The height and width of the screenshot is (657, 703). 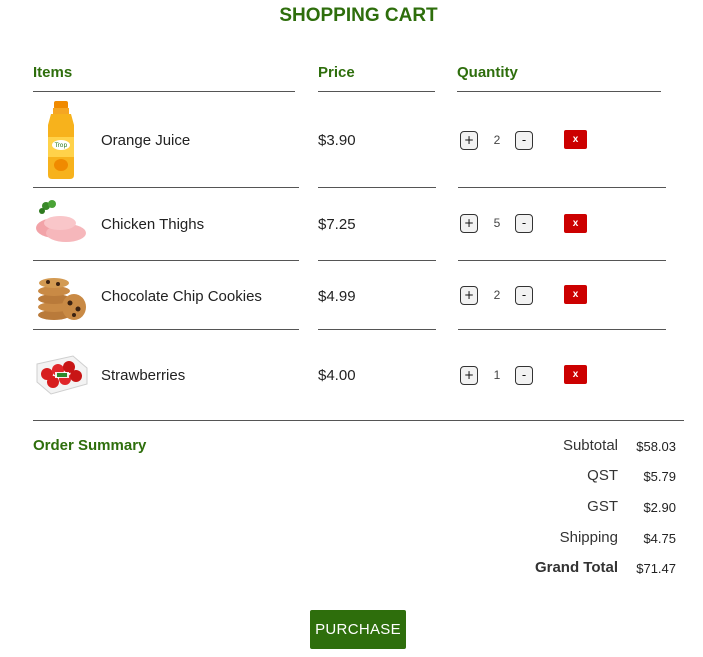 What do you see at coordinates (358, 420) in the screenshot?
I see `summary-divider` at bounding box center [358, 420].